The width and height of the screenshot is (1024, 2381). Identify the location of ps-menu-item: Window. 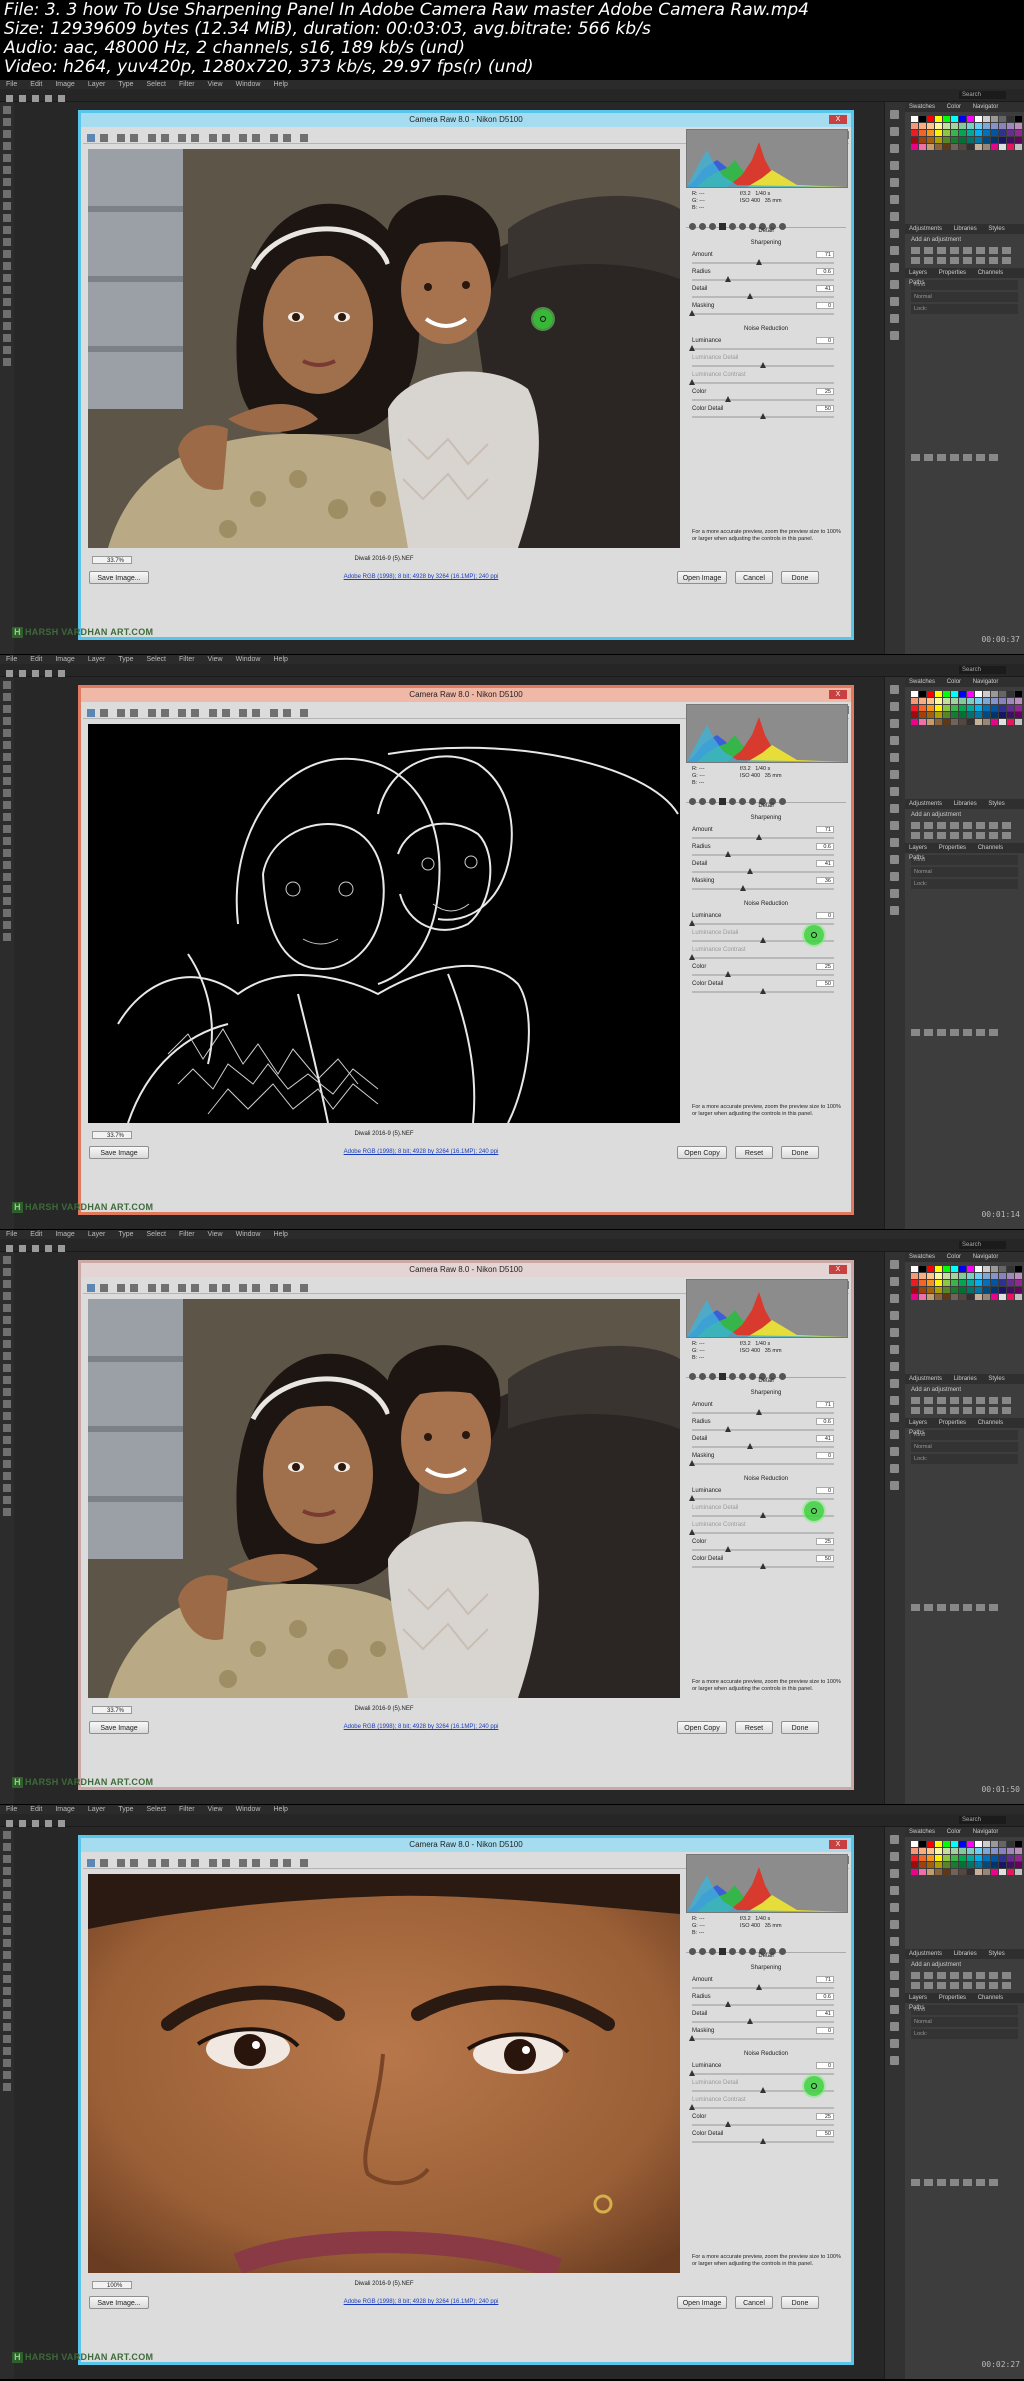
(248, 84).